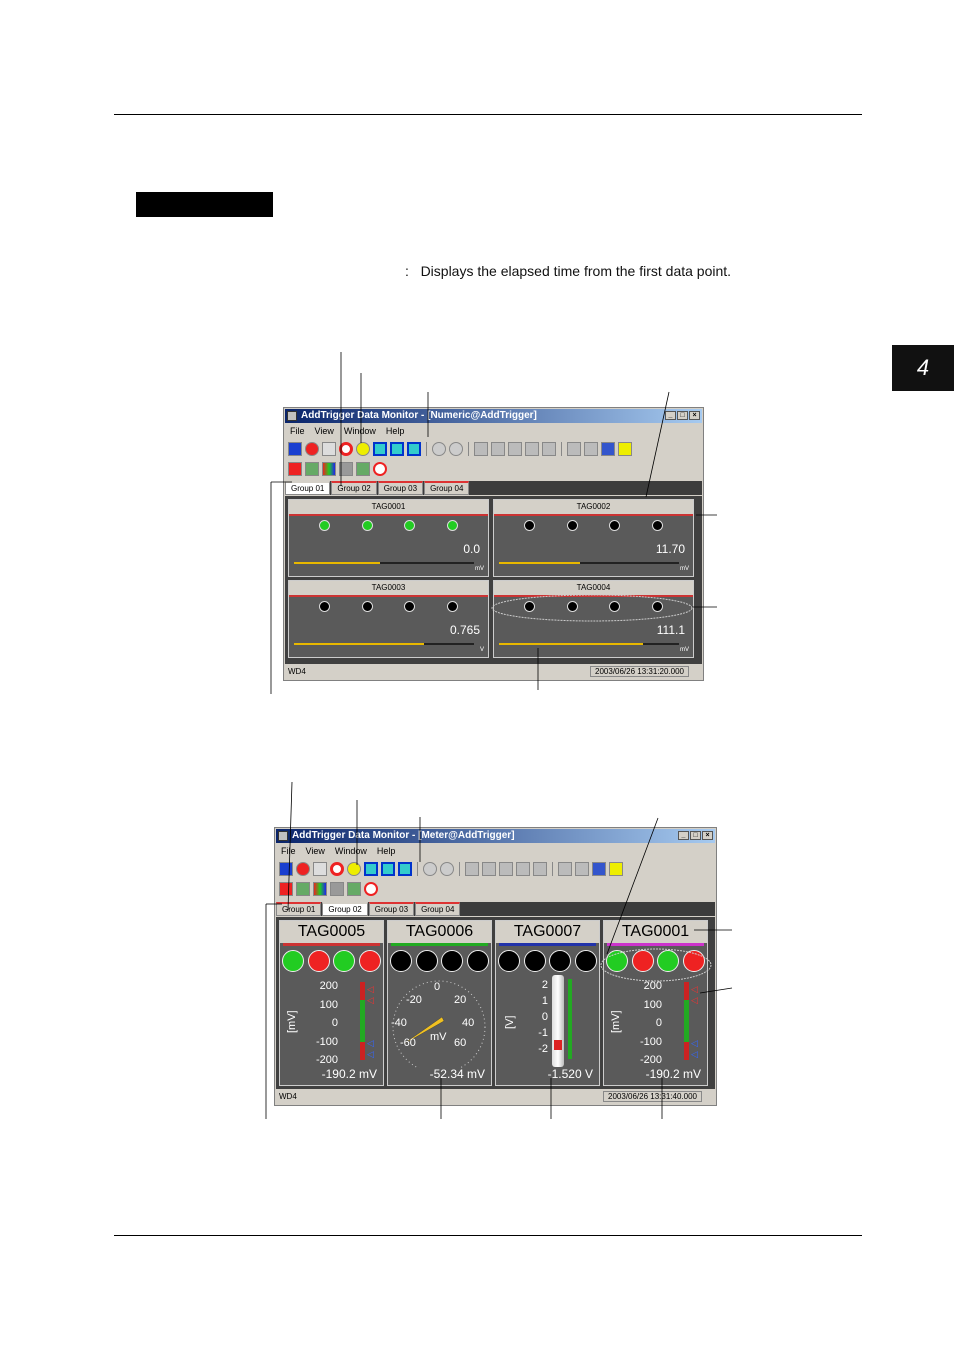 Image resolution: width=954 pixels, height=1350 pixels. I want to click on numeric-panel: TAG0003 0.765 V, so click(388, 619).